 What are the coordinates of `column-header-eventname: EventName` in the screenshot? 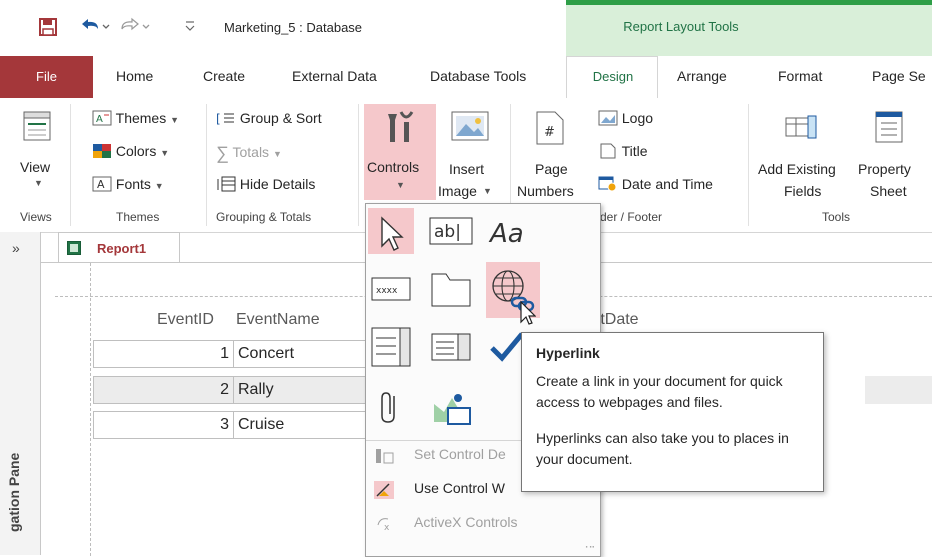 It's located at (278, 320).